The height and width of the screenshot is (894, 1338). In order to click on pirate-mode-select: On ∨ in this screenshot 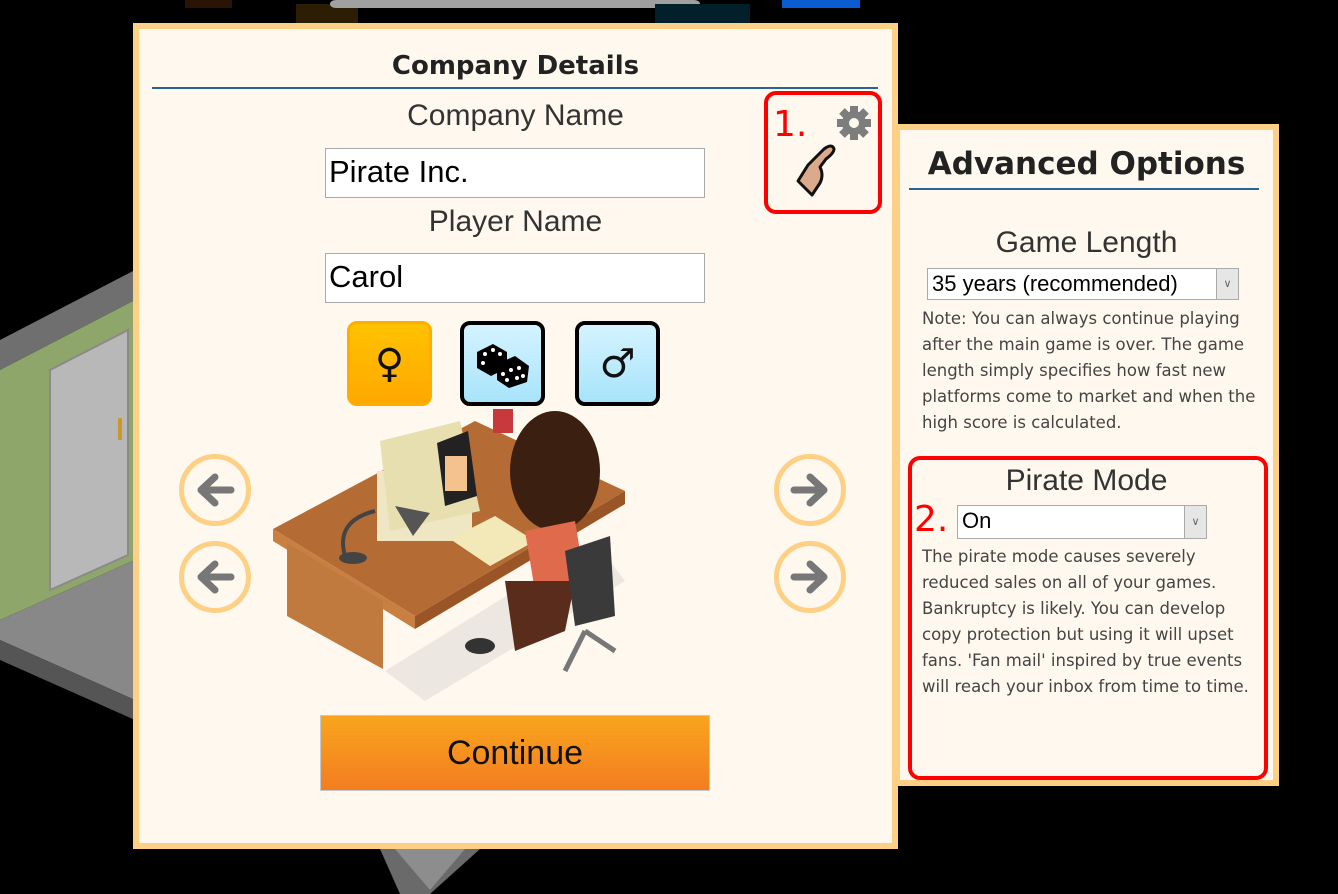, I will do `click(1082, 522)`.